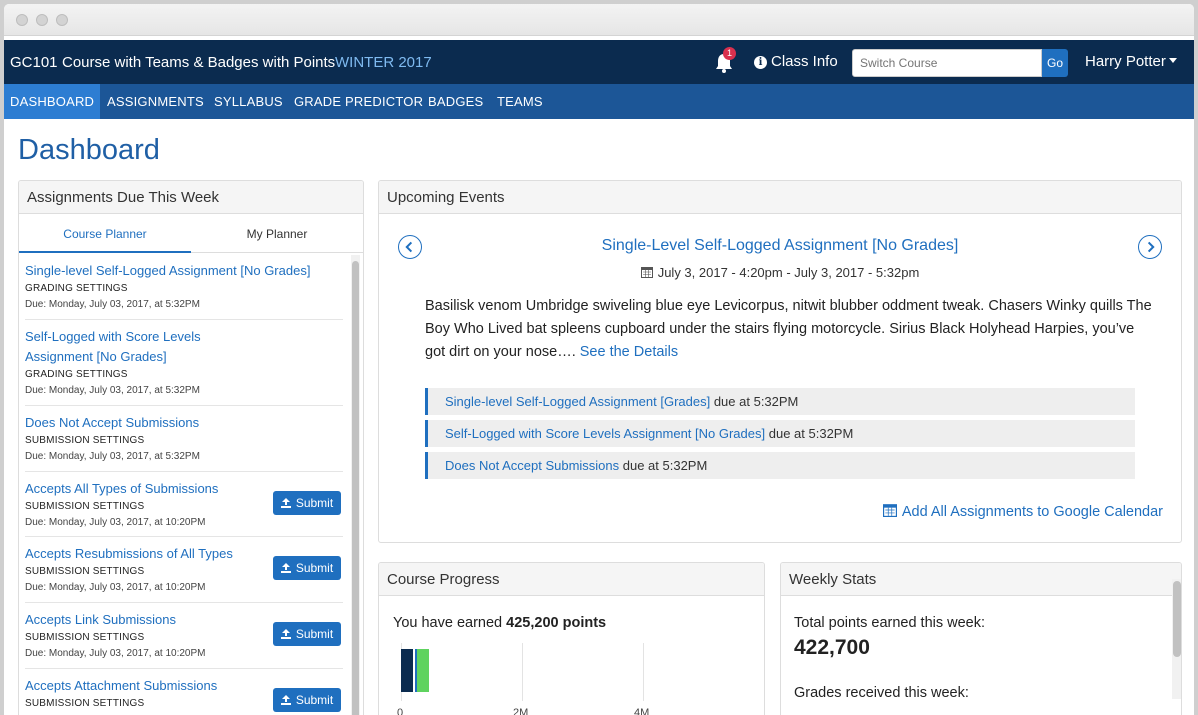 This screenshot has width=1198, height=715. What do you see at coordinates (629, 352) in the screenshot?
I see `see-details-link: See the Details` at bounding box center [629, 352].